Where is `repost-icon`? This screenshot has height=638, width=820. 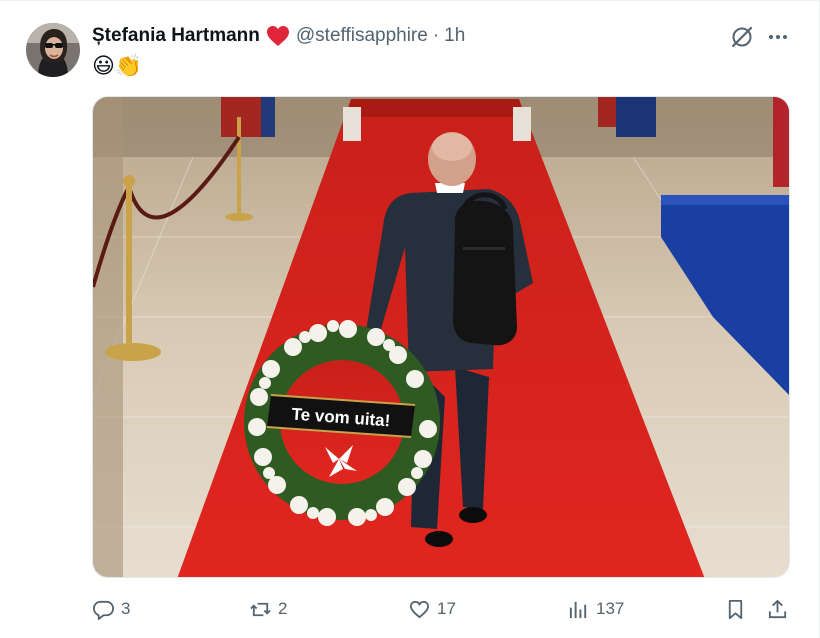 repost-icon is located at coordinates (260, 609).